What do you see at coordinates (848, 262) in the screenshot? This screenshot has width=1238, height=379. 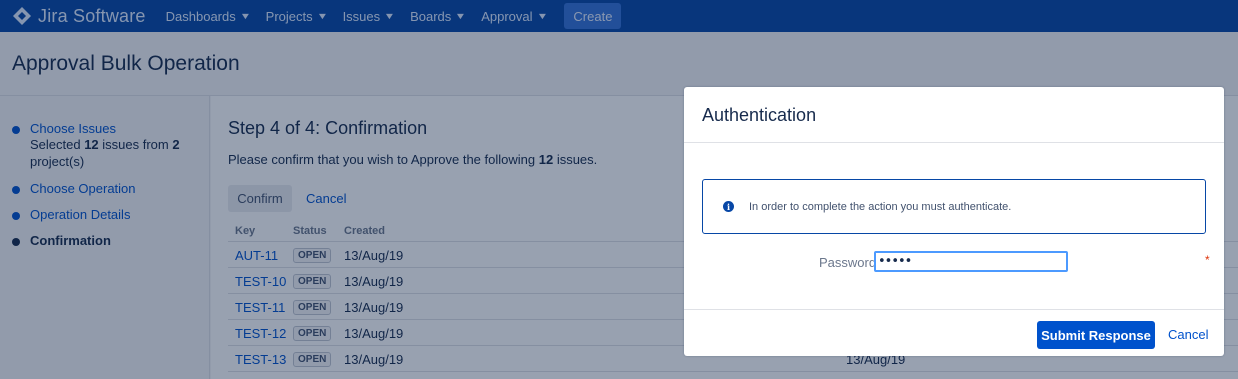 I see `password-label: Password` at bounding box center [848, 262].